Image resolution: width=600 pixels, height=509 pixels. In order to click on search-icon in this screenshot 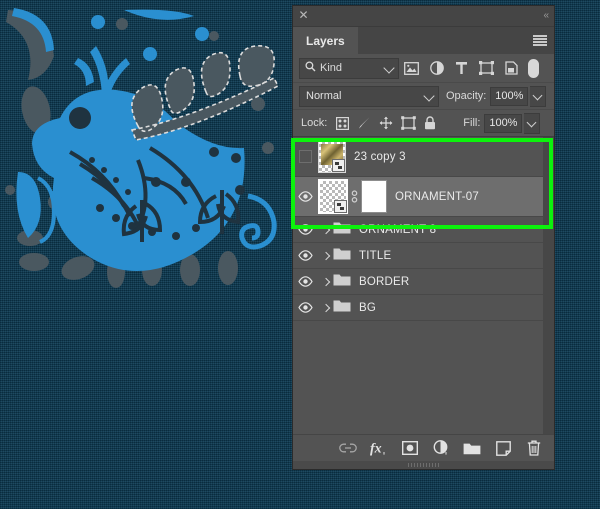, I will do `click(310, 68)`.